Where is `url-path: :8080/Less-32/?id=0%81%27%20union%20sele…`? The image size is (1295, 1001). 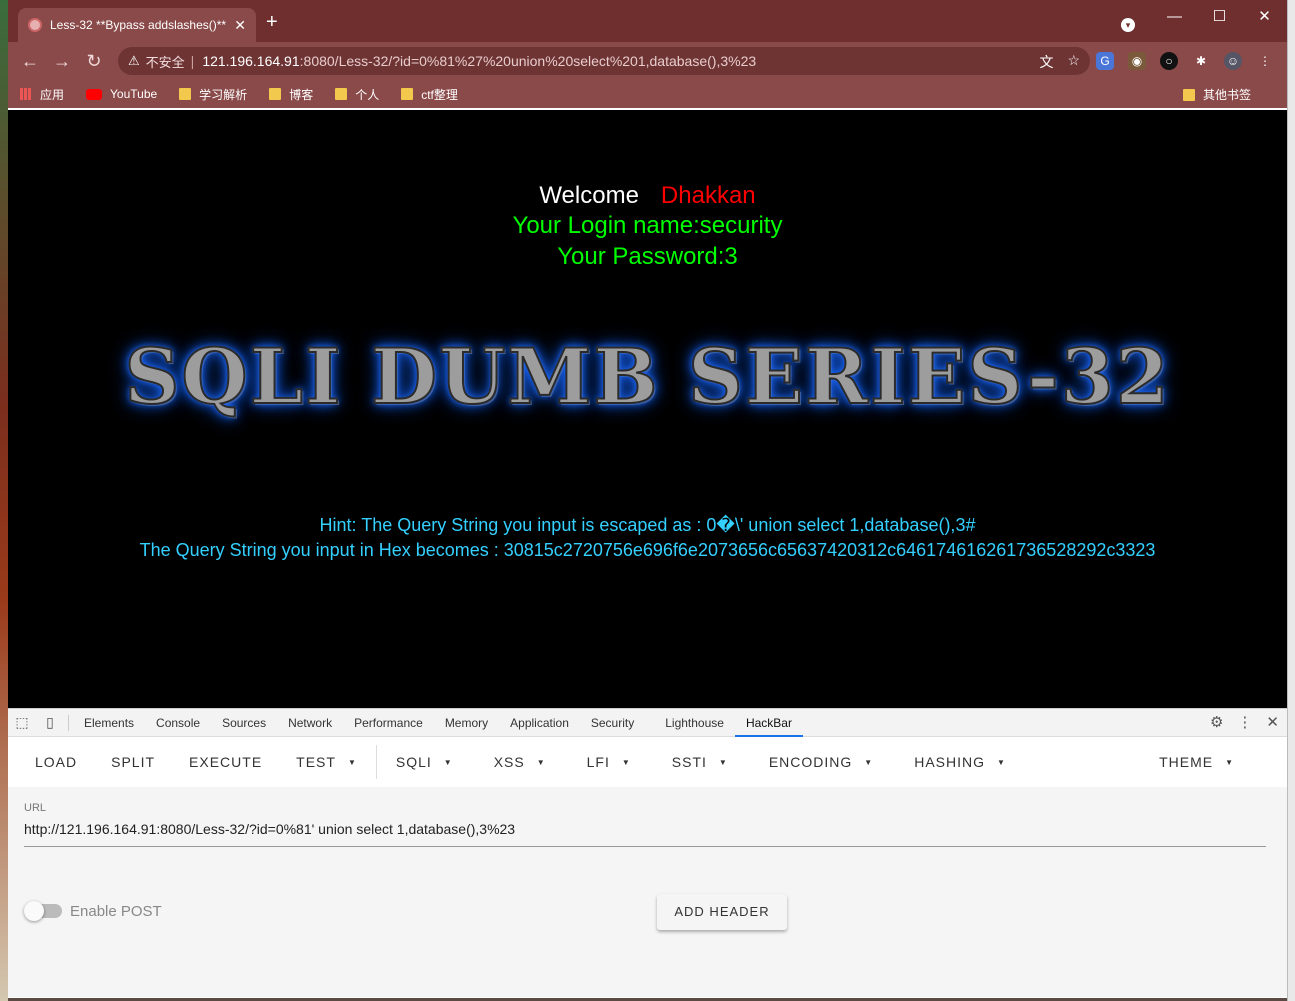 url-path: :8080/Less-32/?id=0%81%27%20union%20sele… is located at coordinates (528, 61).